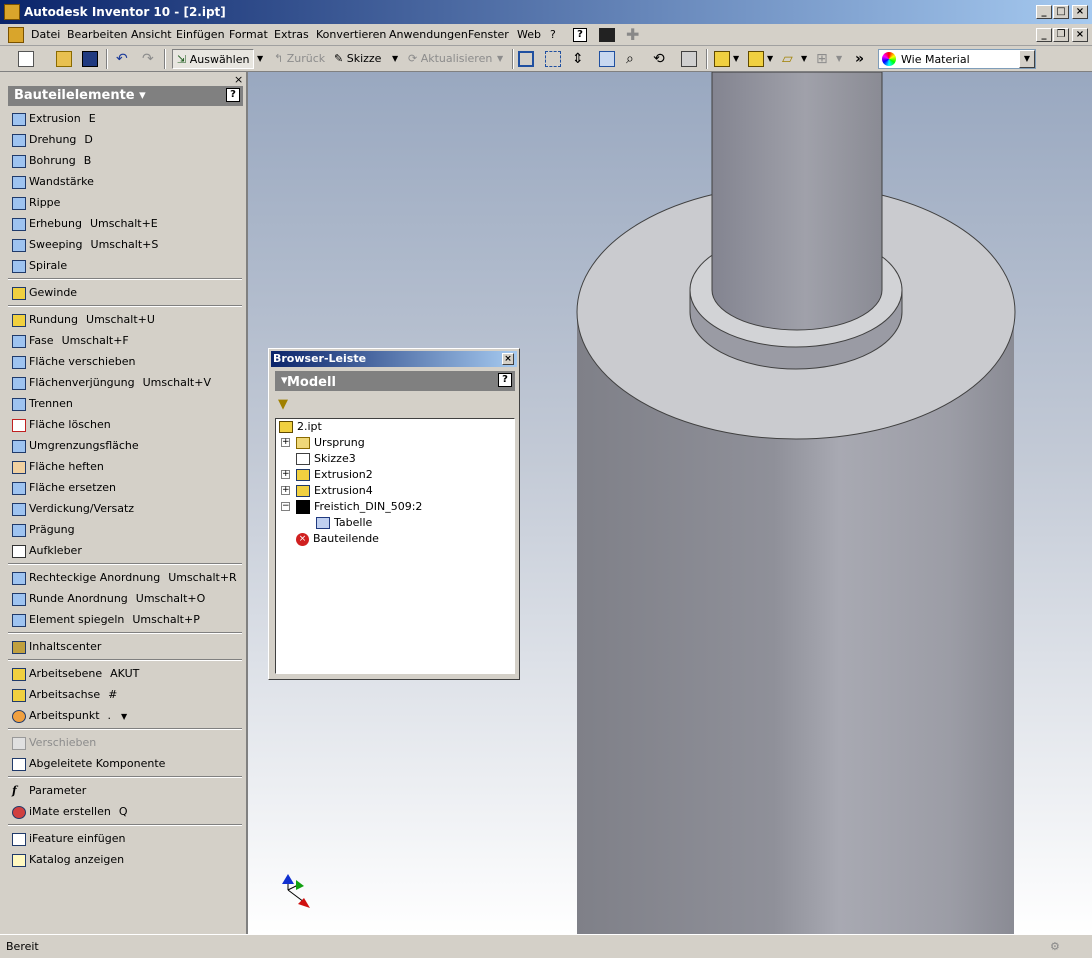 The image size is (1092, 958). What do you see at coordinates (553, 59) in the screenshot?
I see `zoom-window-icon` at bounding box center [553, 59].